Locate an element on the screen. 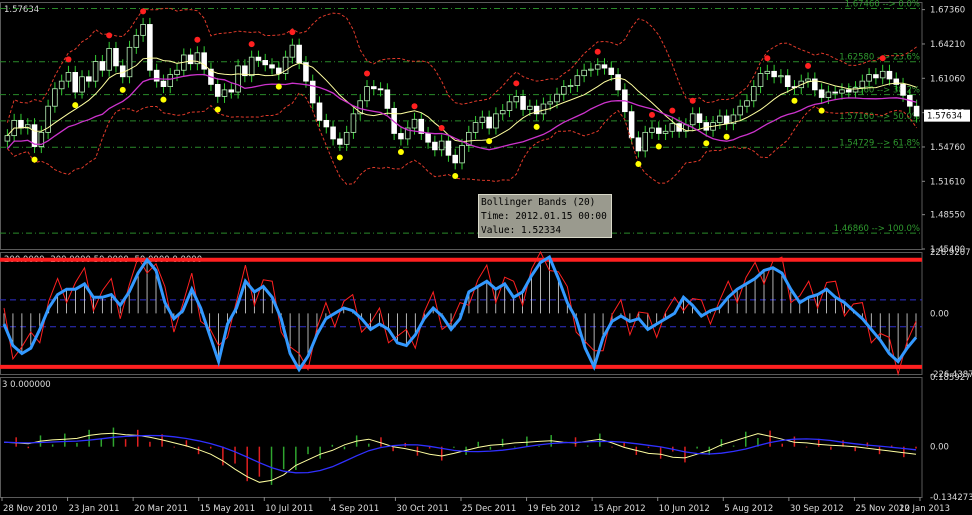 Image resolution: width=972 pixels, height=515 pixels. price-y-label: 1.61060 is located at coordinates (947, 79).